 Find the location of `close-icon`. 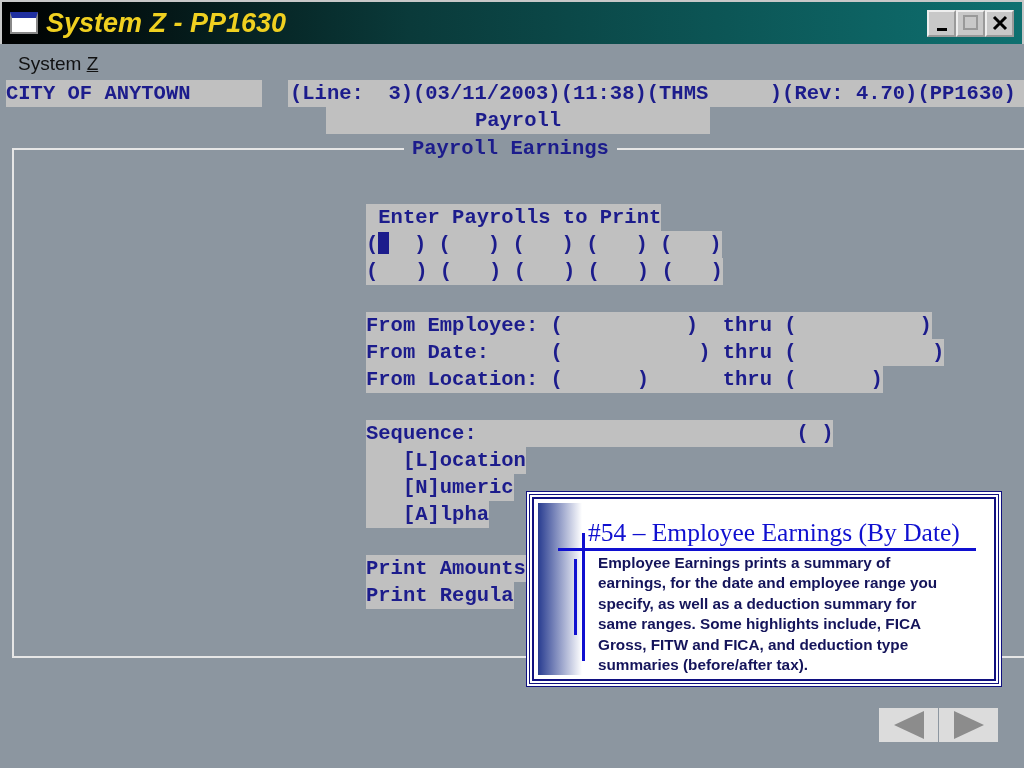

close-icon is located at coordinates (999, 23).